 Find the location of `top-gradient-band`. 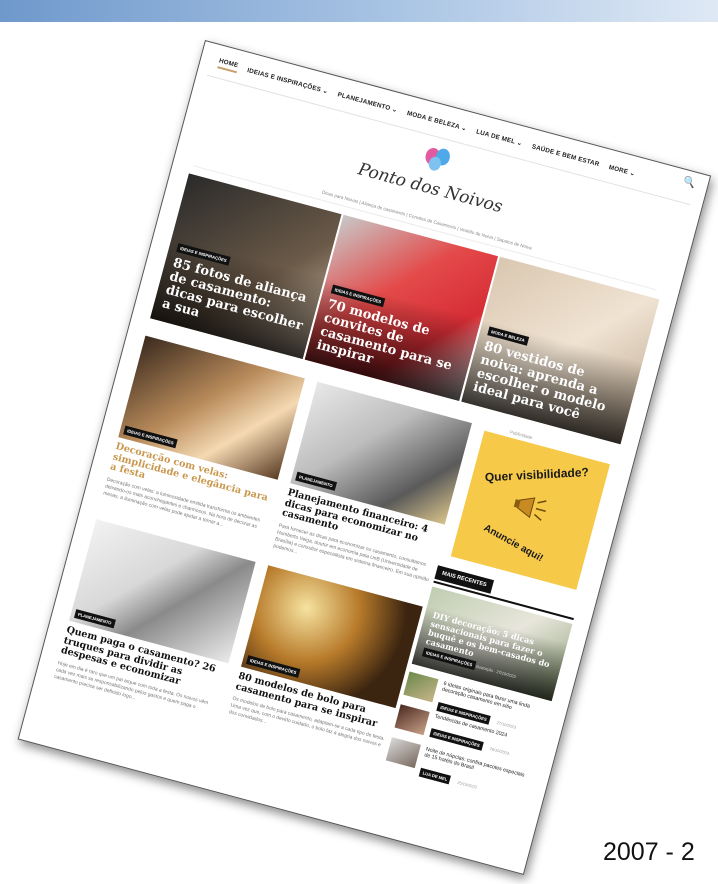

top-gradient-band is located at coordinates (359, 11).